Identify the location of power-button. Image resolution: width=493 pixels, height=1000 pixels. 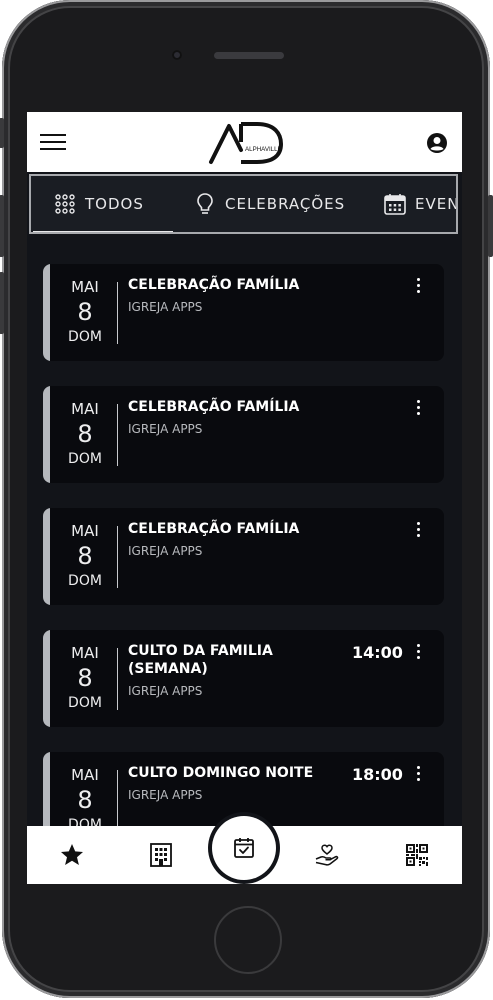
(490, 226).